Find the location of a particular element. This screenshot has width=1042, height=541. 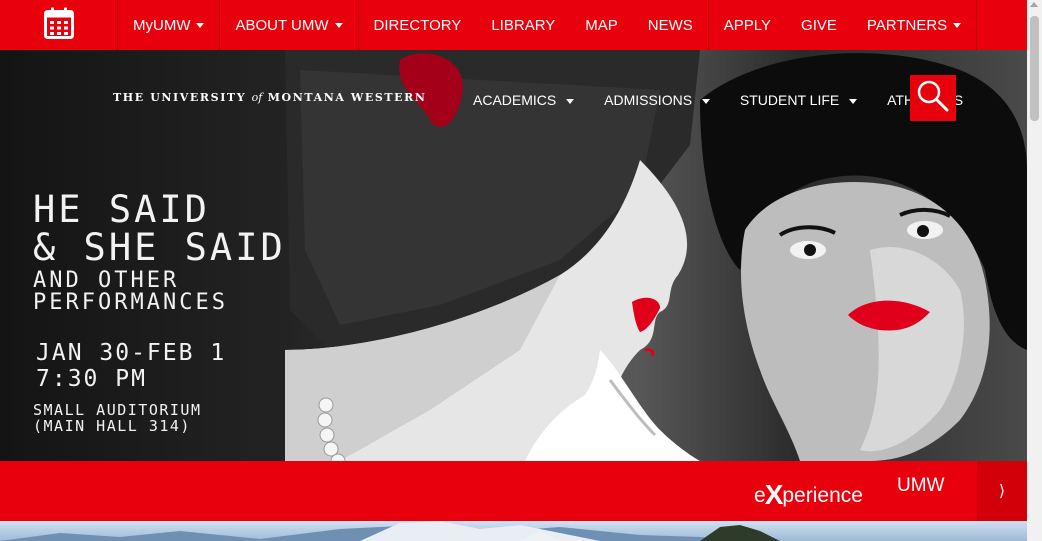

topnav-give: GIVE is located at coordinates (819, 25).